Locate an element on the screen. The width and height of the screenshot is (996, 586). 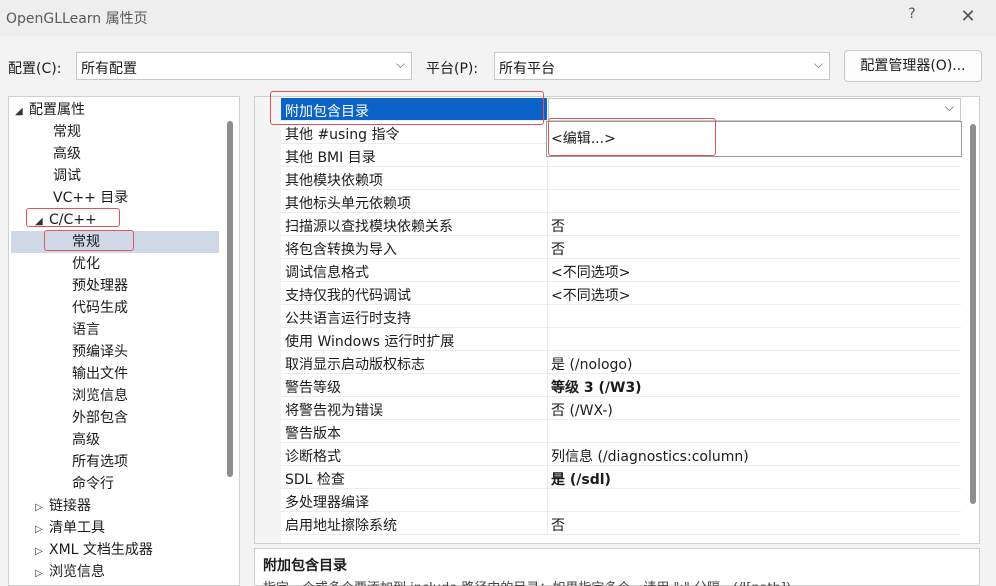
grid-row: 多处理器编译 is located at coordinates (621, 500).